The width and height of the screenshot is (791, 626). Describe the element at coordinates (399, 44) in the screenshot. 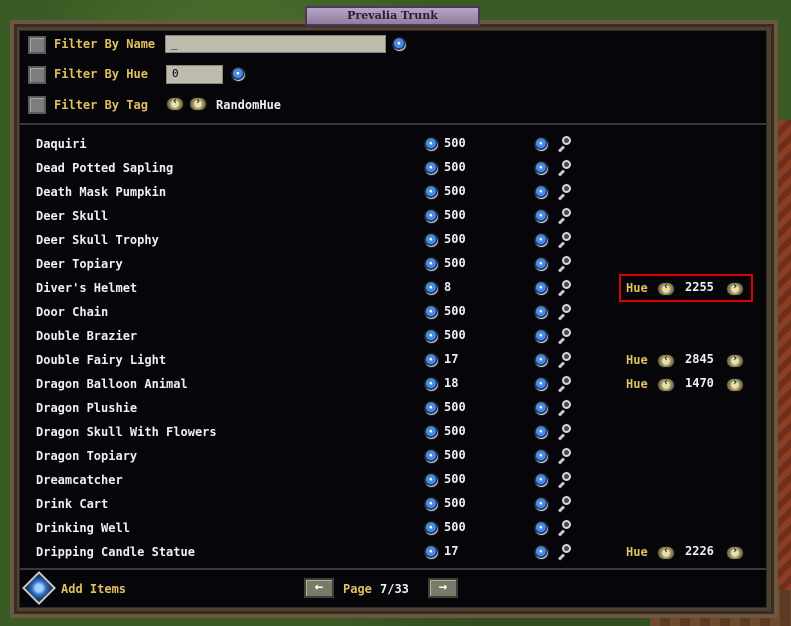

I see `filter-name-apply-gem-icon` at that location.